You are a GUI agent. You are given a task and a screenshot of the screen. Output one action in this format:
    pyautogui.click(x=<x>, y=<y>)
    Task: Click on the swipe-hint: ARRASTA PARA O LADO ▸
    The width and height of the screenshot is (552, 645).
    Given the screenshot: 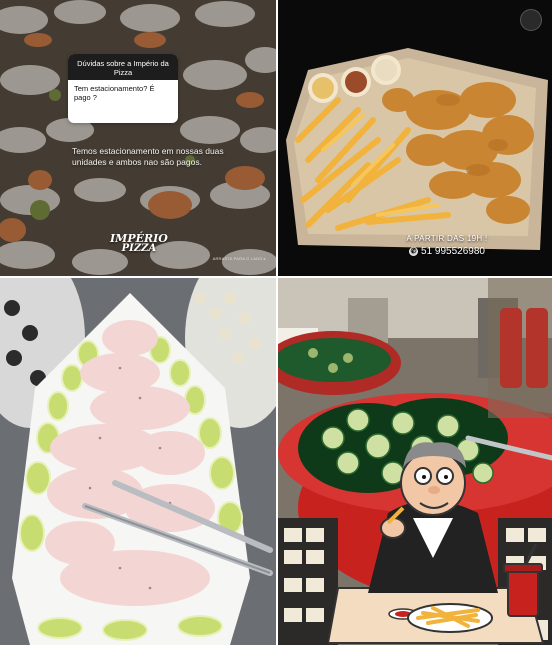 What is the action you would take?
    pyautogui.click(x=239, y=258)
    